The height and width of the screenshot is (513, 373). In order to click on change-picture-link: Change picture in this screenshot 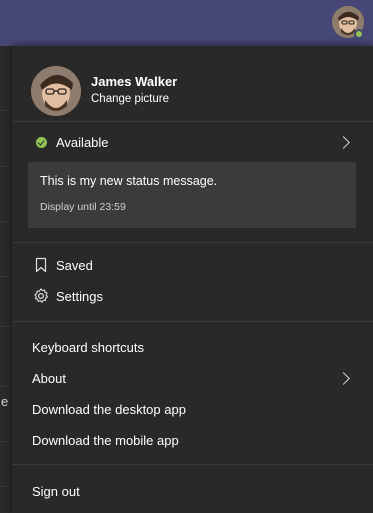, I will do `click(130, 99)`.